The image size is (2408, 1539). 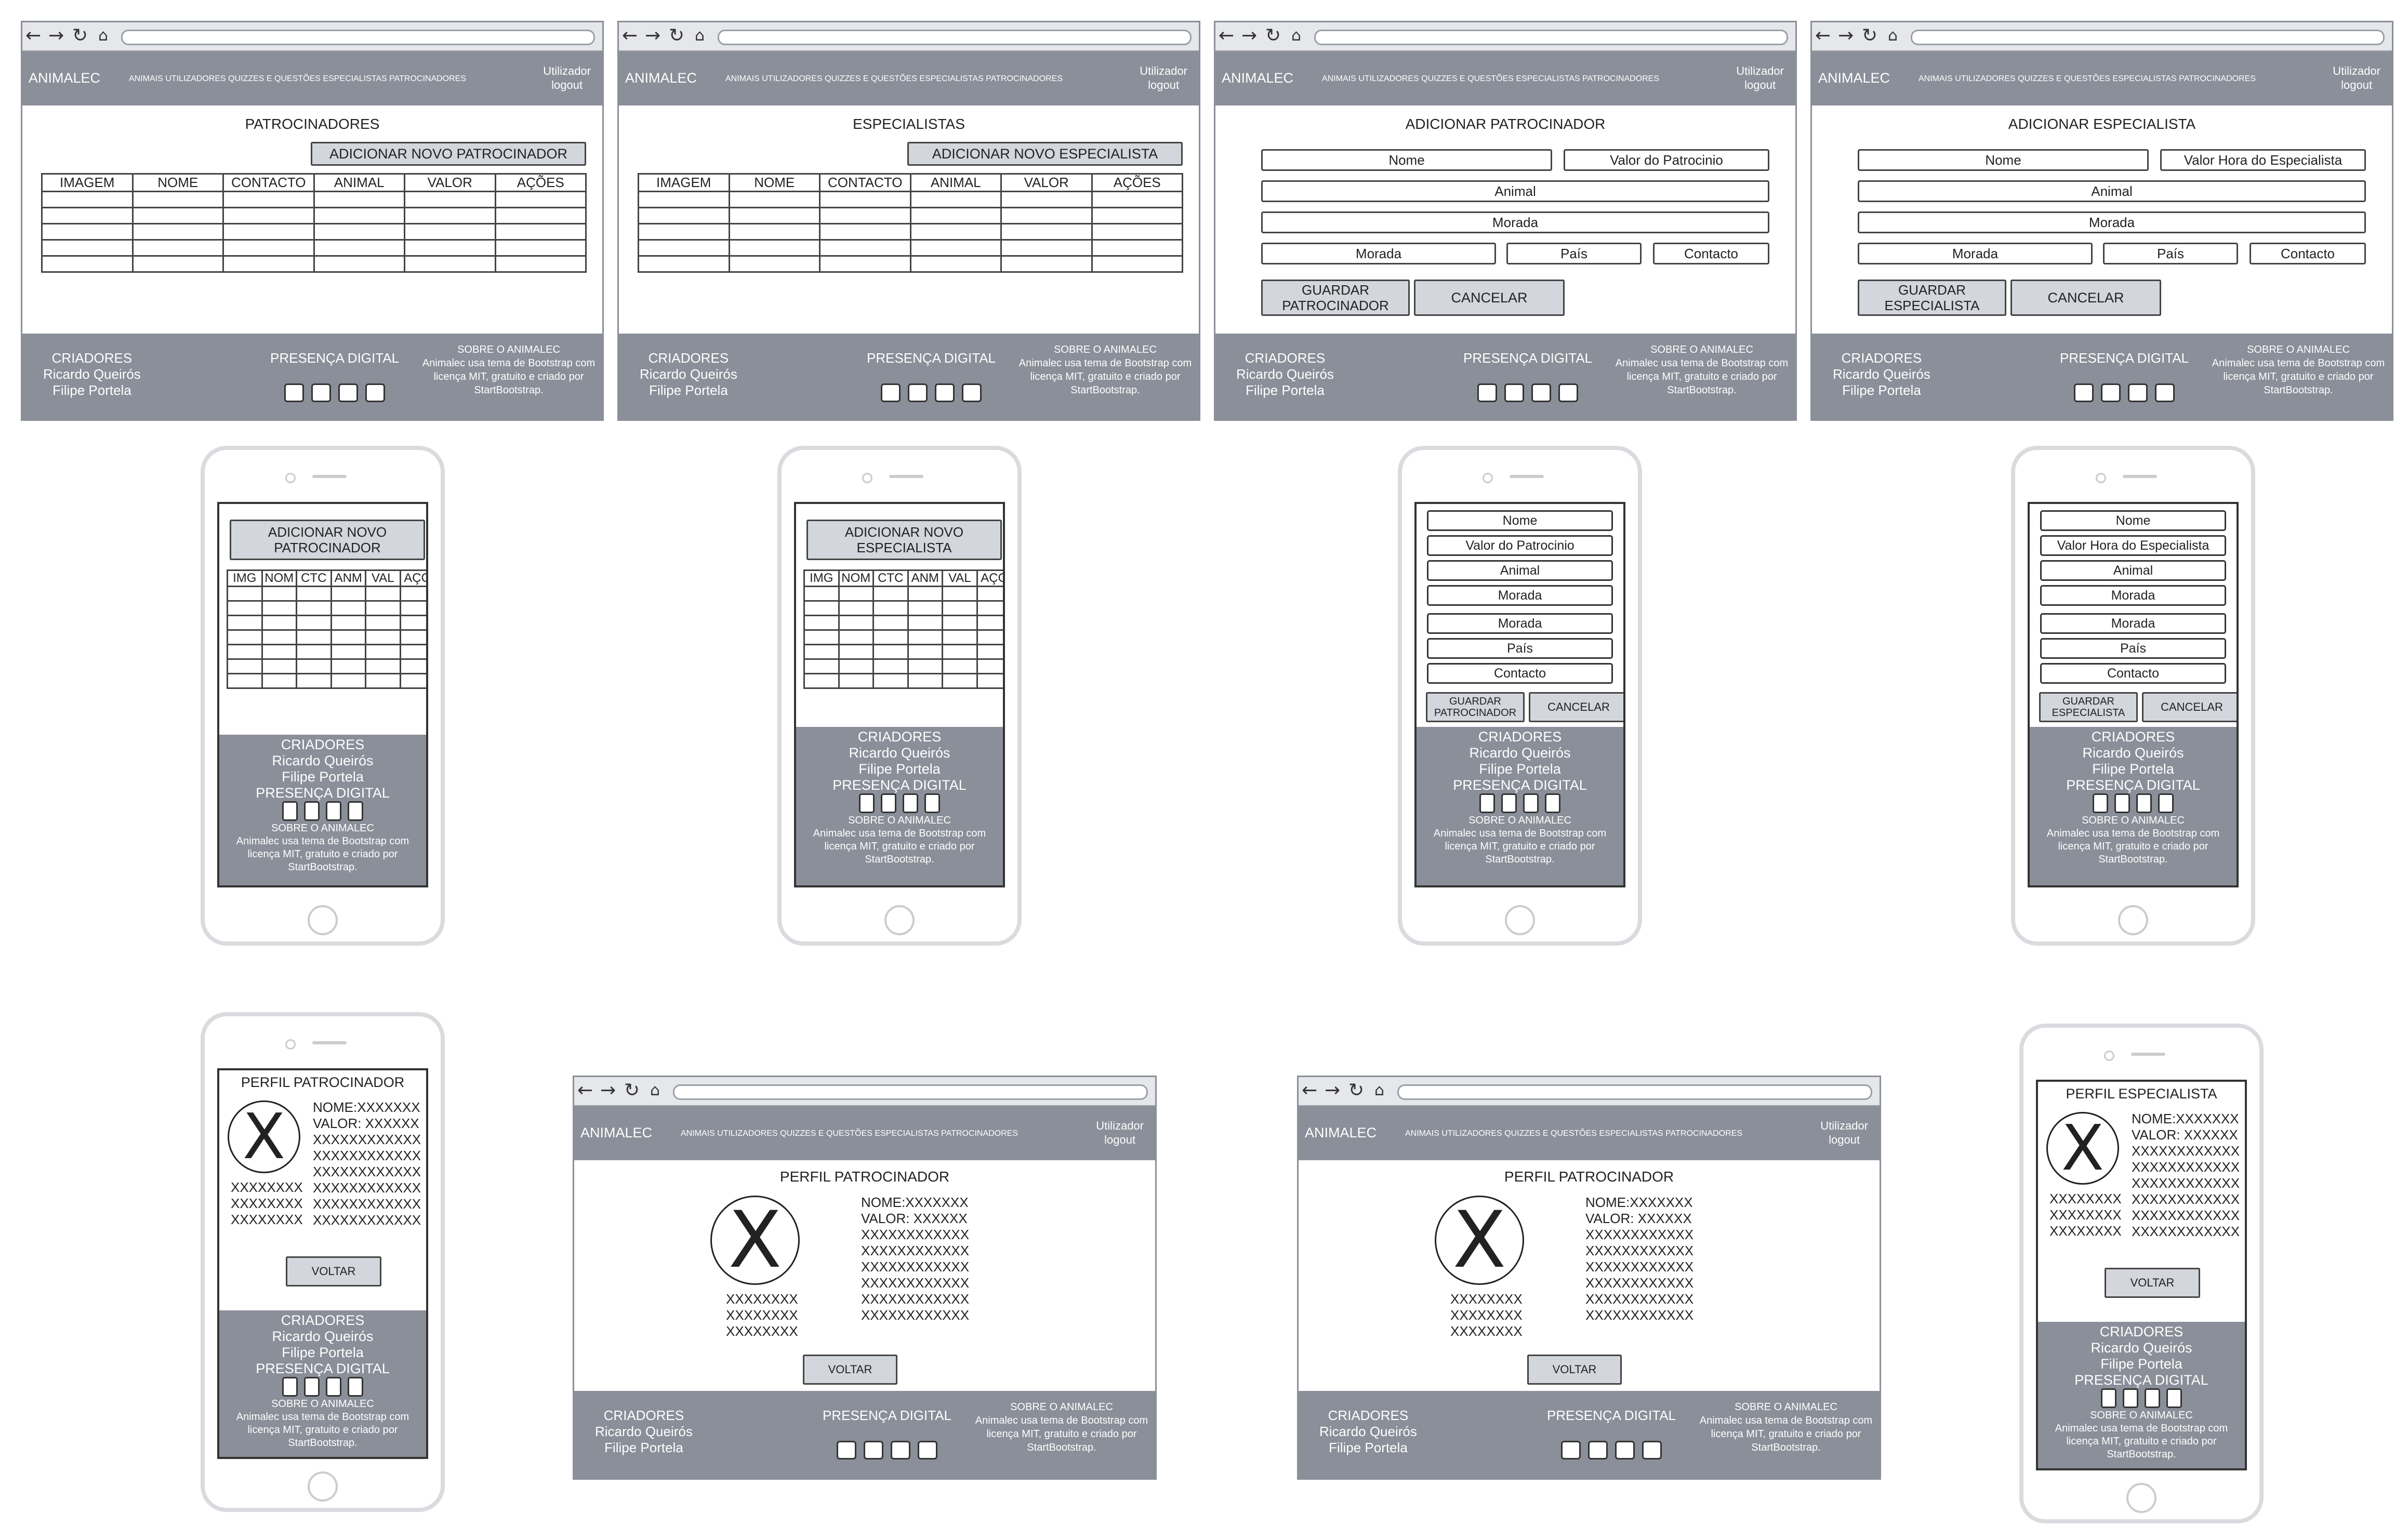 I want to click on refresh-icon: ↻, so click(x=676, y=35).